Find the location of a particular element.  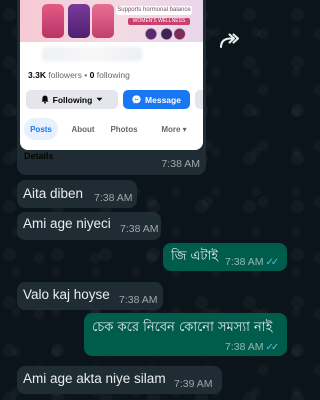

bell-icon is located at coordinates (45, 99).